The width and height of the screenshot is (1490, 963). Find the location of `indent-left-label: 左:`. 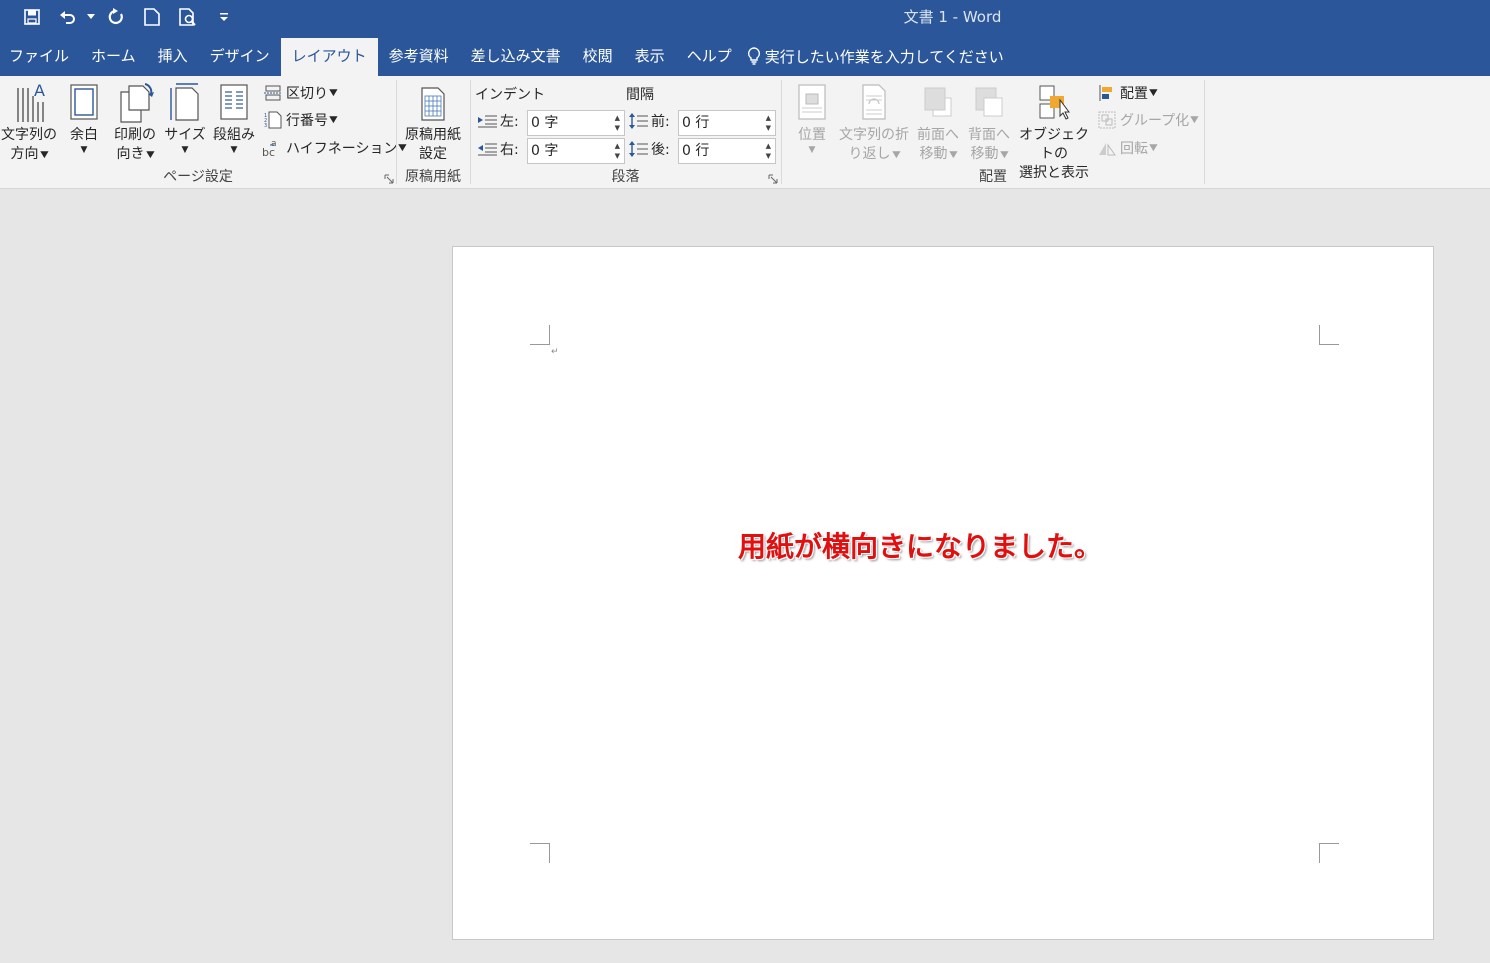

indent-left-label: 左: is located at coordinates (498, 121).